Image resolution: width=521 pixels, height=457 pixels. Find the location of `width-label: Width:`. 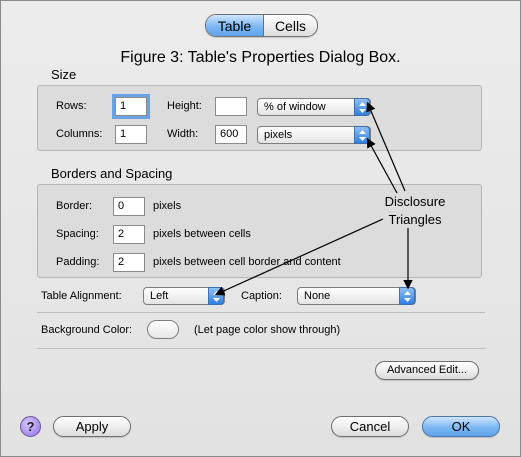

width-label: Width: is located at coordinates (183, 134).